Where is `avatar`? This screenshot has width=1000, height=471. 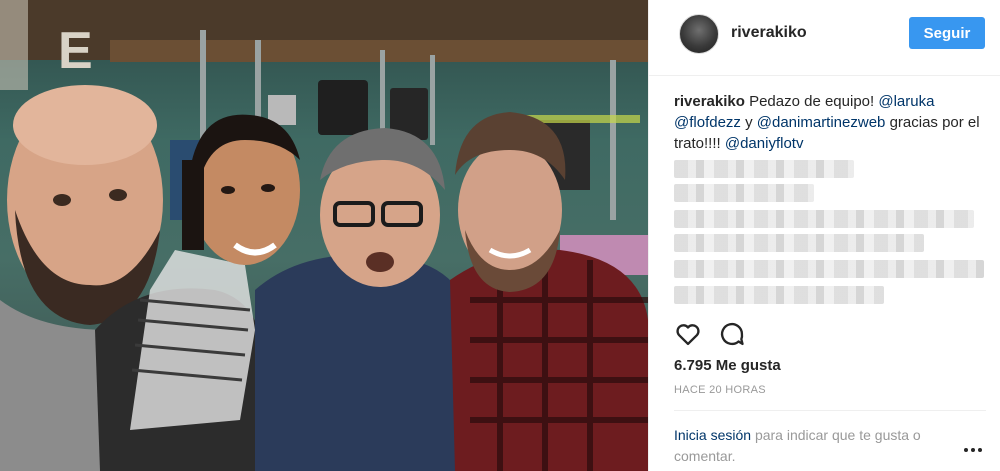
avatar is located at coordinates (699, 34).